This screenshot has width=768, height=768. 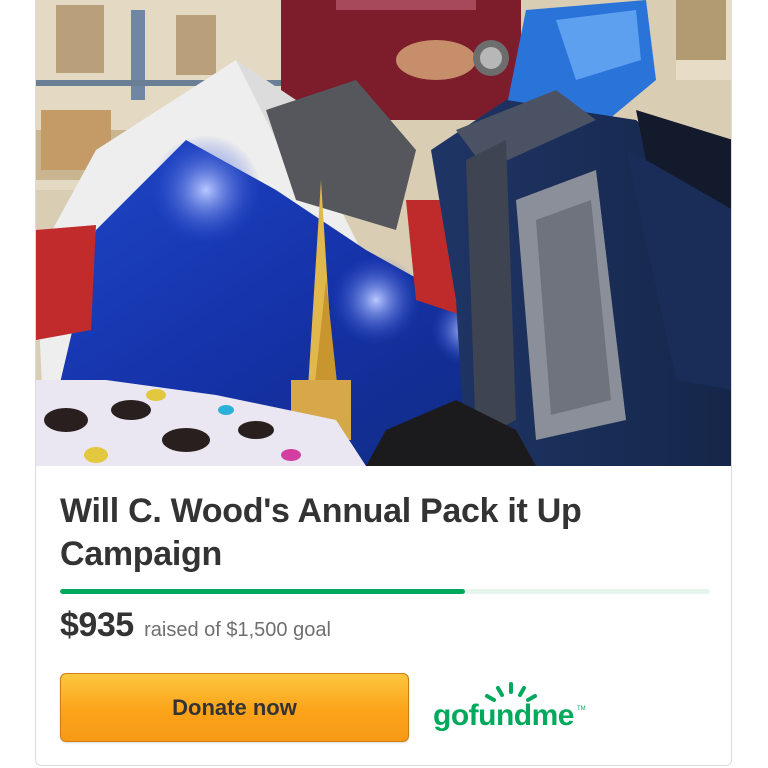 What do you see at coordinates (581, 709) in the screenshot?
I see `trademark-mark: TM` at bounding box center [581, 709].